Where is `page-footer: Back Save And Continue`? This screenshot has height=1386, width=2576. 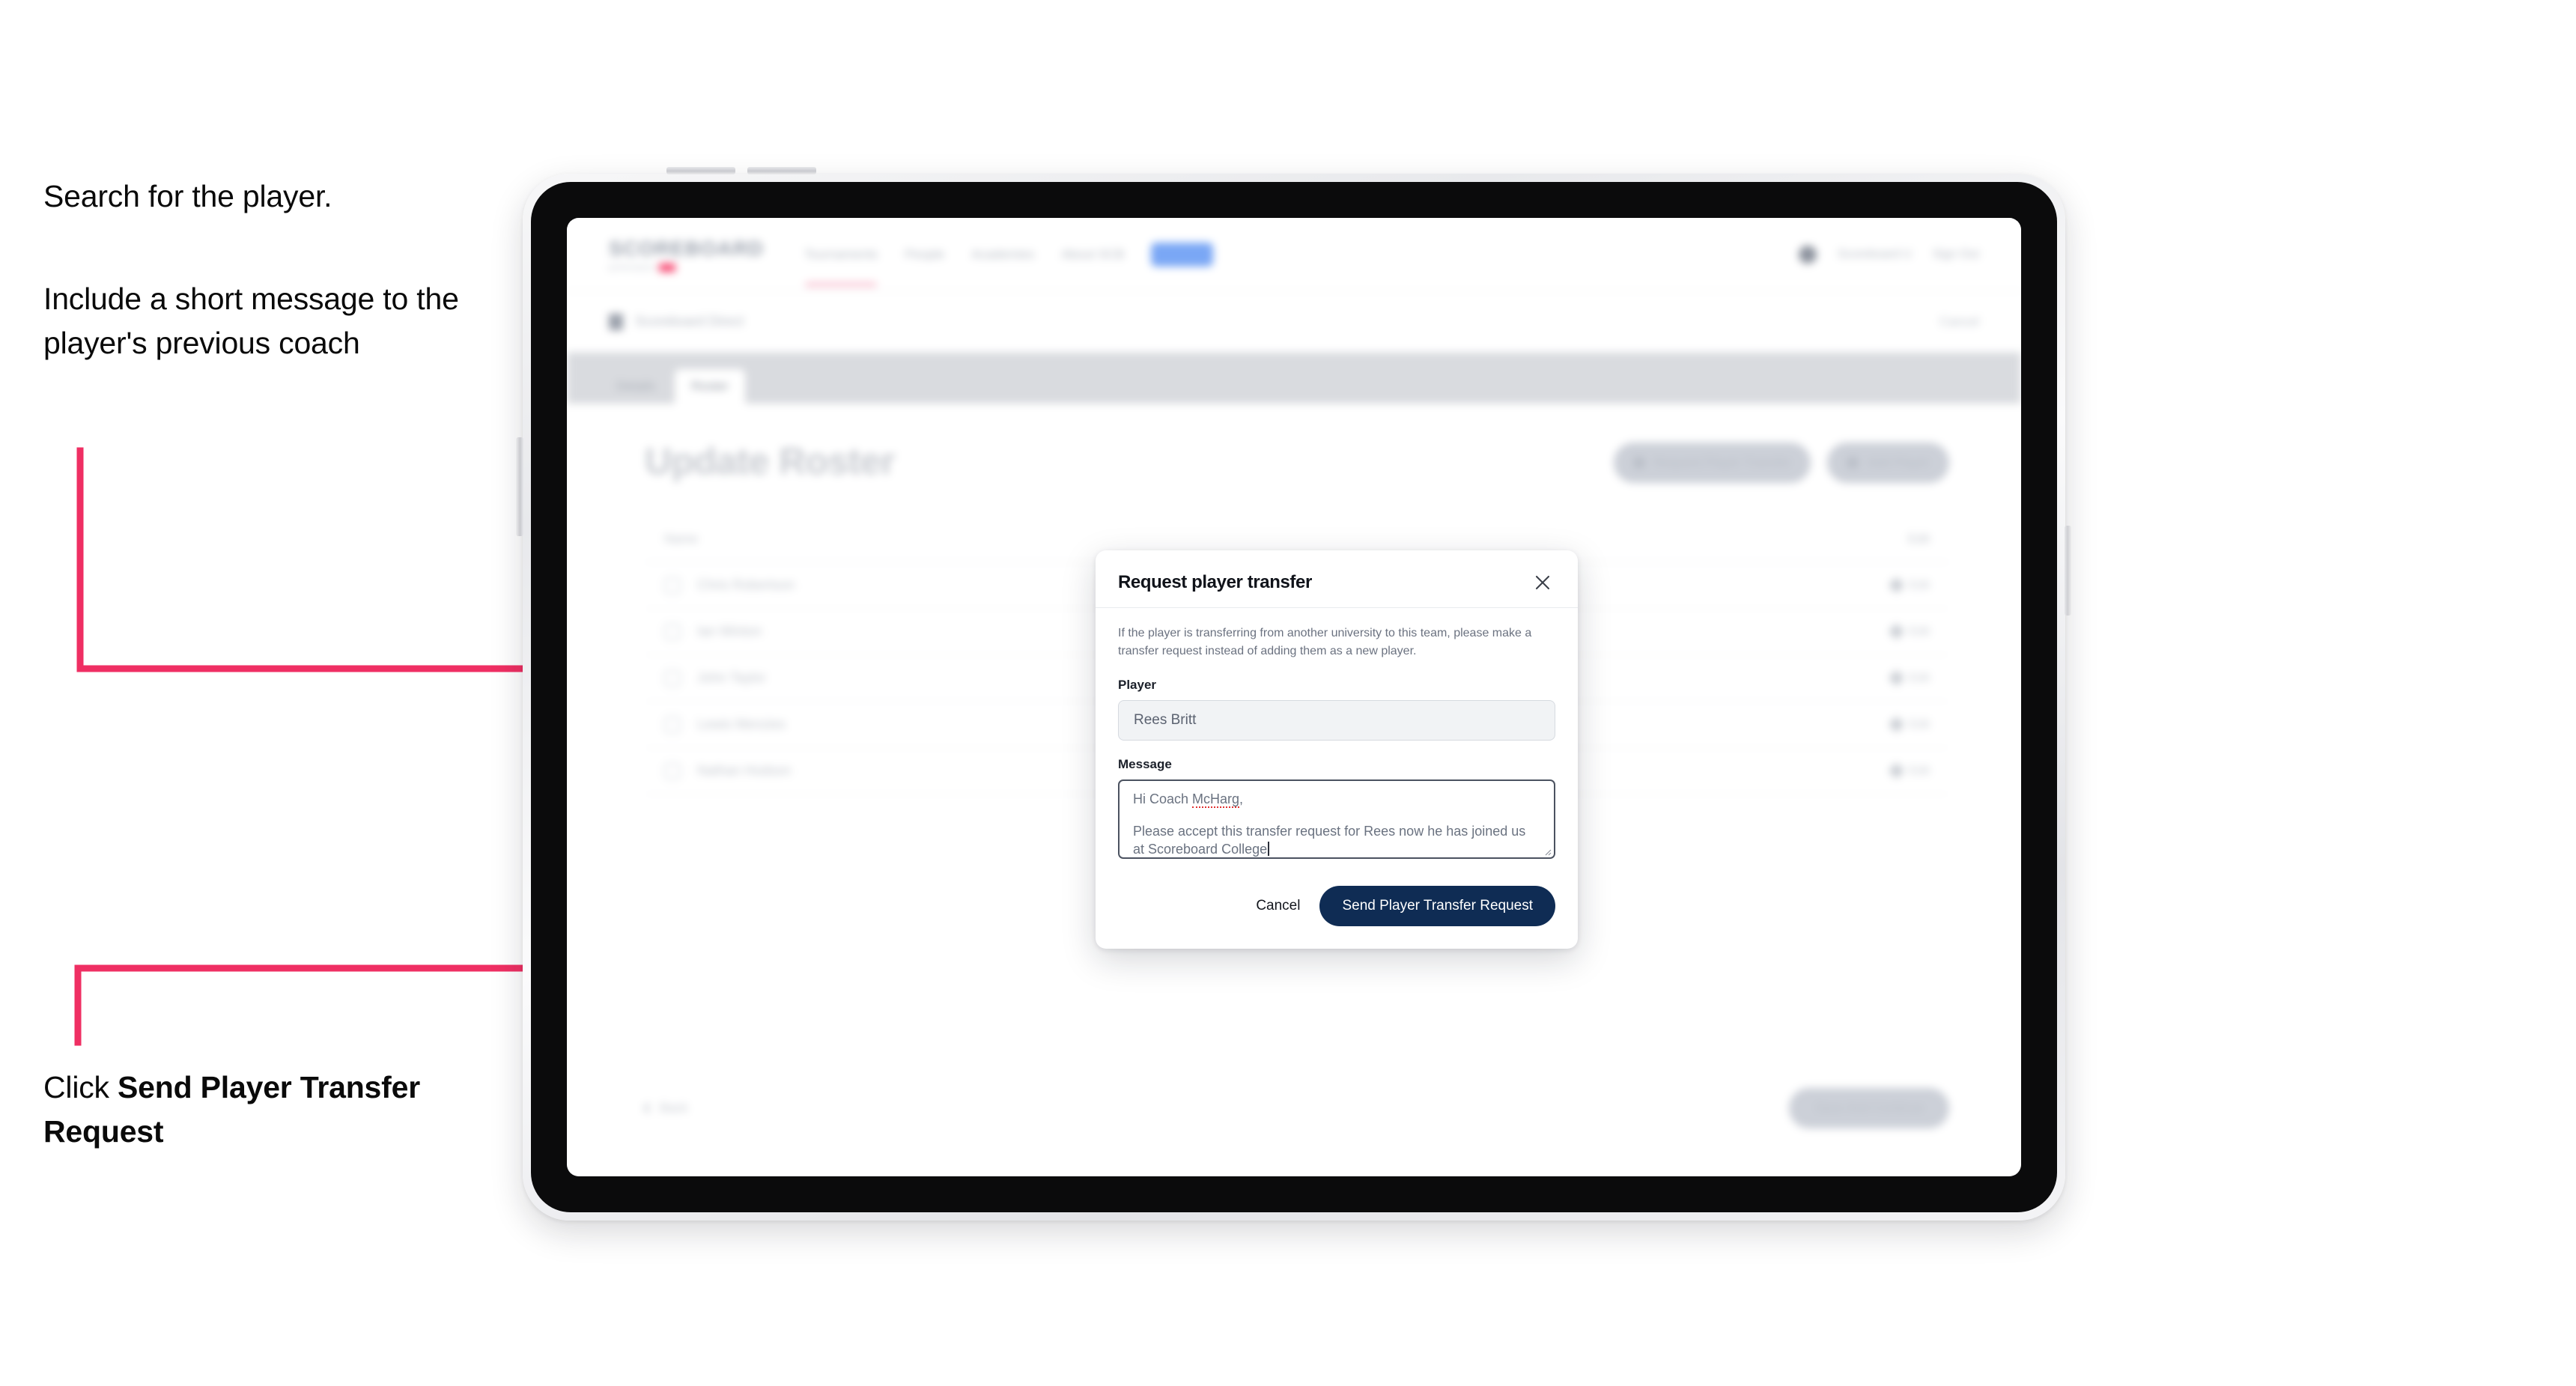 page-footer: Back Save And Continue is located at coordinates (1296, 1108).